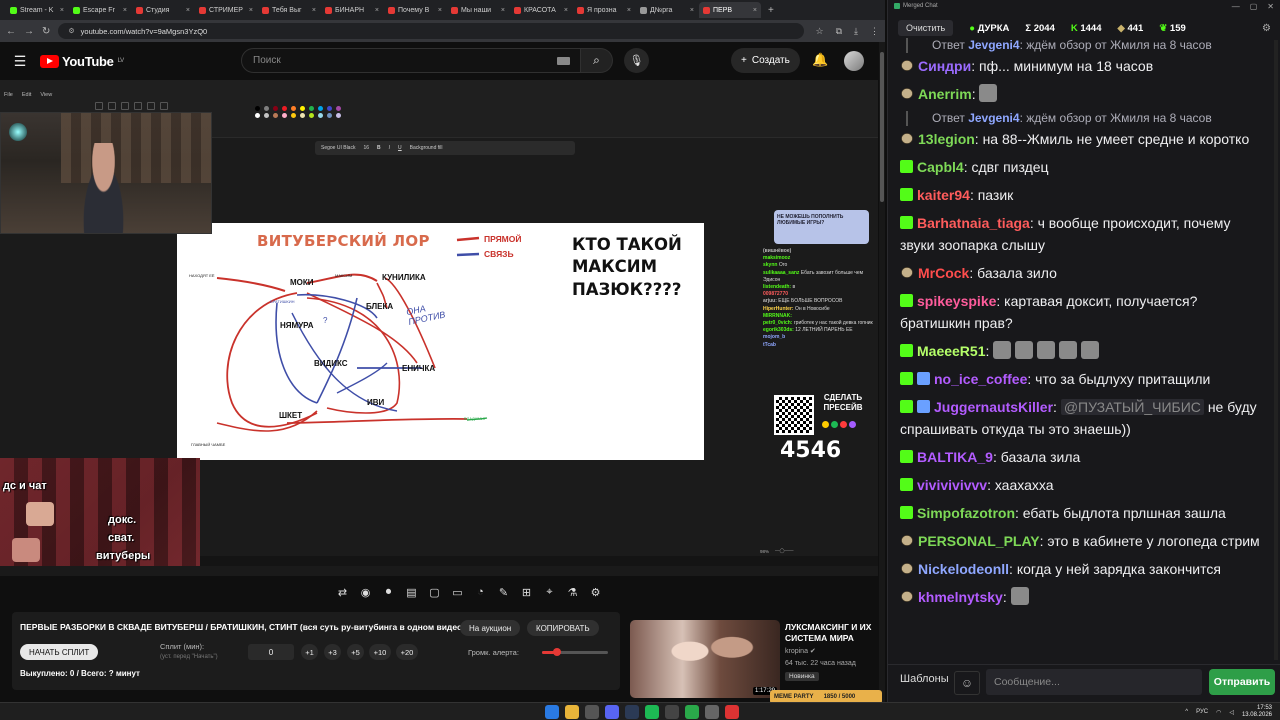 This screenshot has height=720, width=1280. Describe the element at coordinates (527, 592) in the screenshot. I see `add-icon: ⊞` at that location.